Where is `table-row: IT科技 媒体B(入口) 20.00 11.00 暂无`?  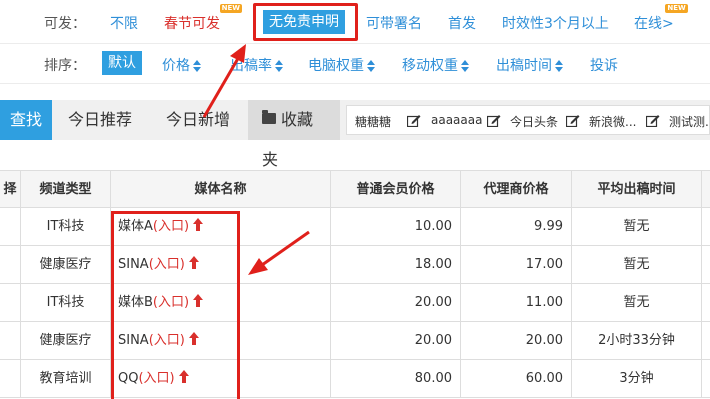 table-row: IT科技 媒体B(入口) 20.00 11.00 暂无 is located at coordinates (355, 303).